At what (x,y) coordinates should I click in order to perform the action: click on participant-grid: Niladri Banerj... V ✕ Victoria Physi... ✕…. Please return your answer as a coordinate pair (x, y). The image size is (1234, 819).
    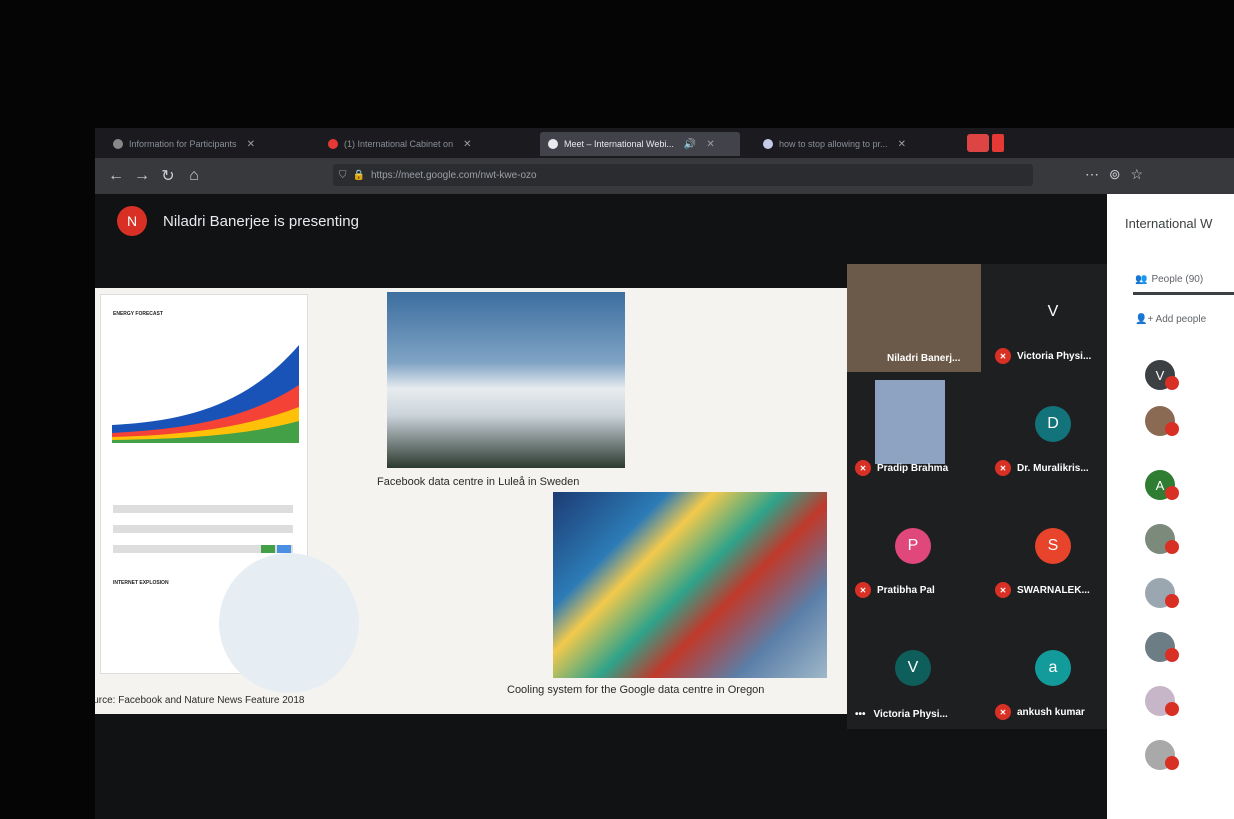
    Looking at the image, I should click on (985, 496).